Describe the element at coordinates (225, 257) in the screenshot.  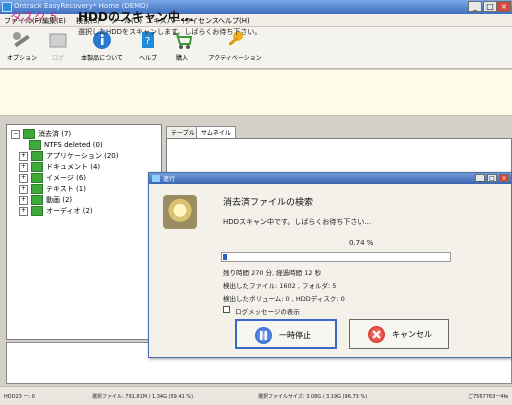
I see `progress-fill` at that location.